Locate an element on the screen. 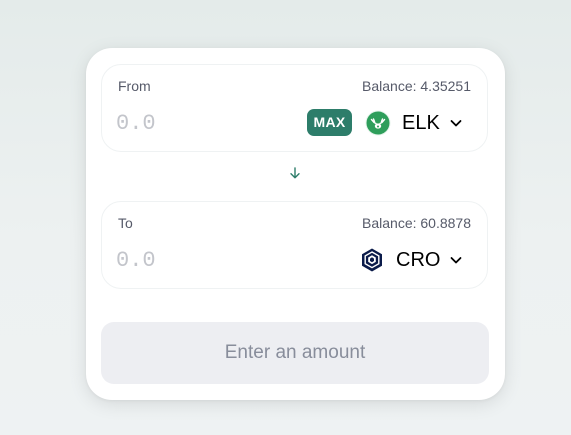 Image resolution: width=571 pixels, height=435 pixels. to-token-select: CRO is located at coordinates (411, 260).